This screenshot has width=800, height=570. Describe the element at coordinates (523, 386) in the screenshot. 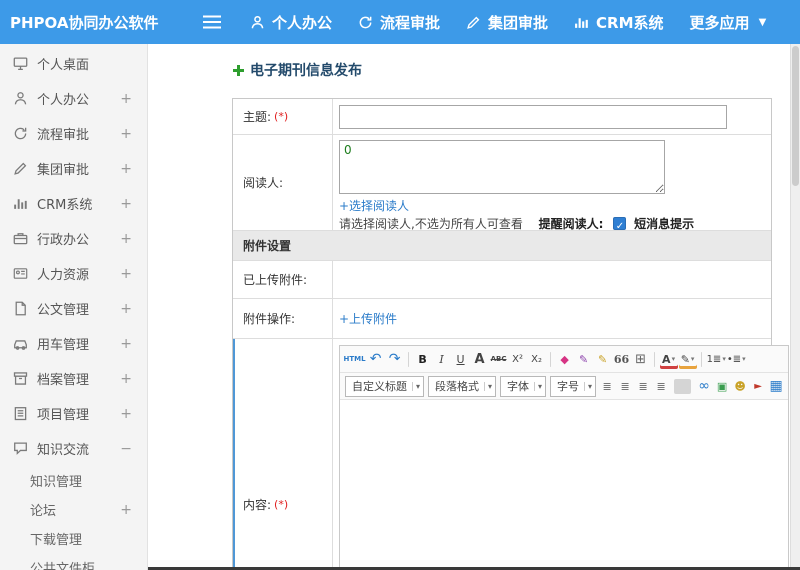

I see `font-family-combo: 字体 ▾` at that location.